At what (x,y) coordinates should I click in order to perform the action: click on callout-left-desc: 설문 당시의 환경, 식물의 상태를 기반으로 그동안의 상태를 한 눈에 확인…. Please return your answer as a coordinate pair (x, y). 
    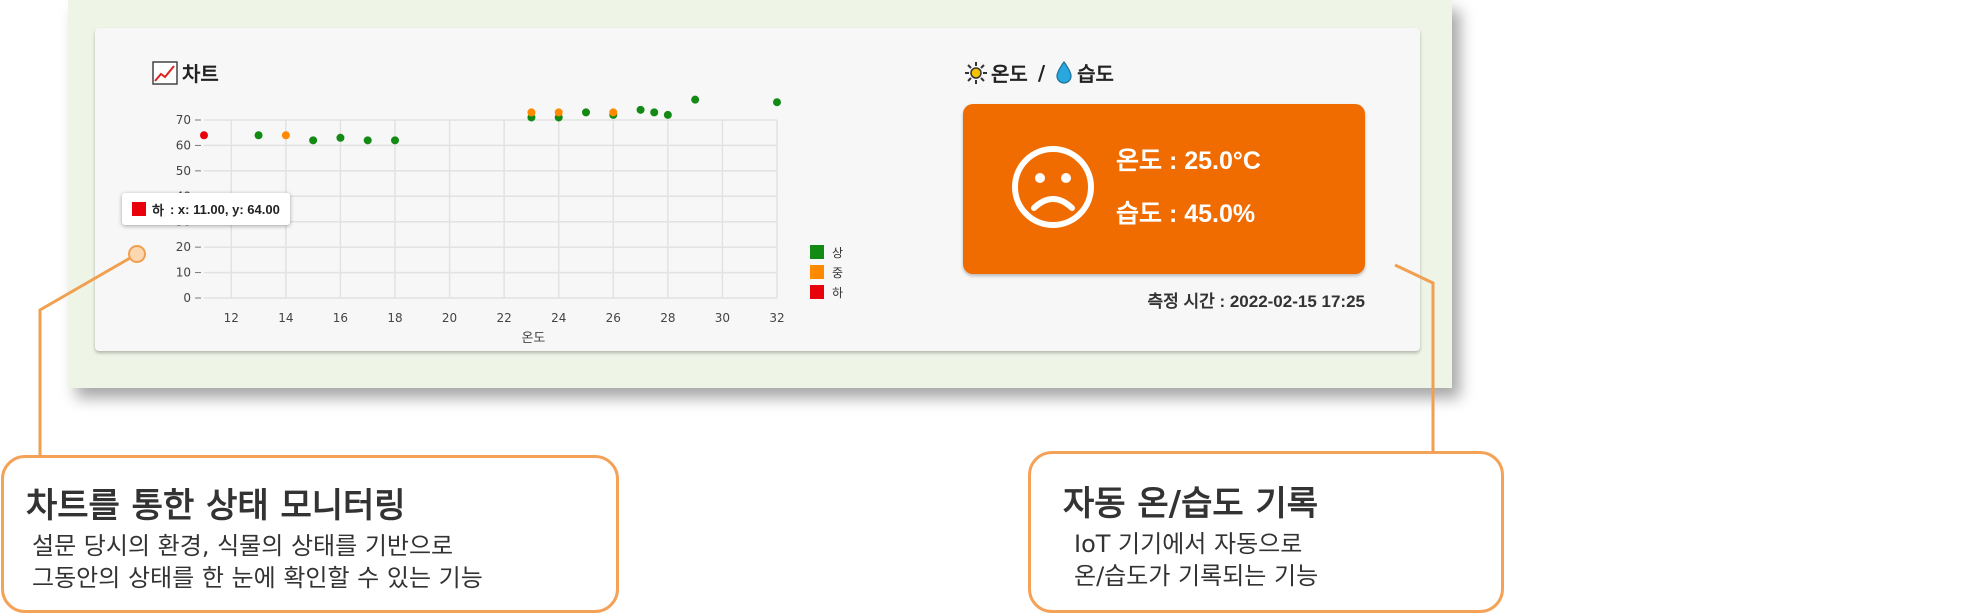
    Looking at the image, I should click on (257, 562).